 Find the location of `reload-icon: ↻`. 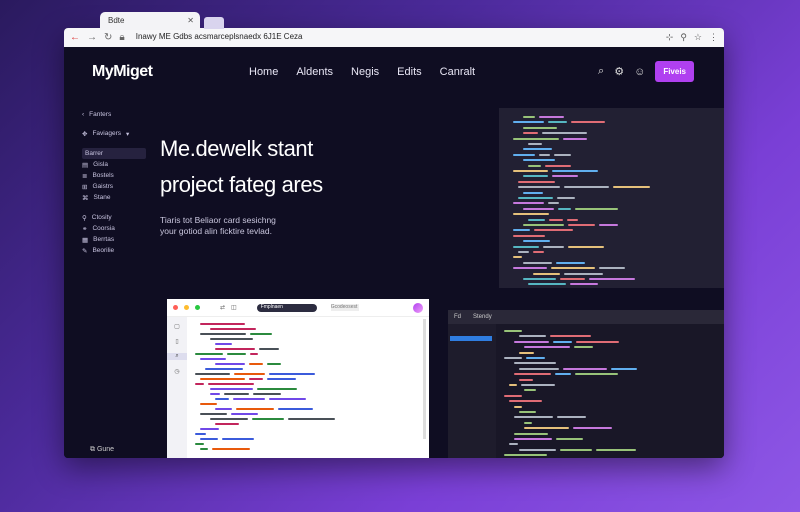

reload-icon: ↻ is located at coordinates (108, 37).